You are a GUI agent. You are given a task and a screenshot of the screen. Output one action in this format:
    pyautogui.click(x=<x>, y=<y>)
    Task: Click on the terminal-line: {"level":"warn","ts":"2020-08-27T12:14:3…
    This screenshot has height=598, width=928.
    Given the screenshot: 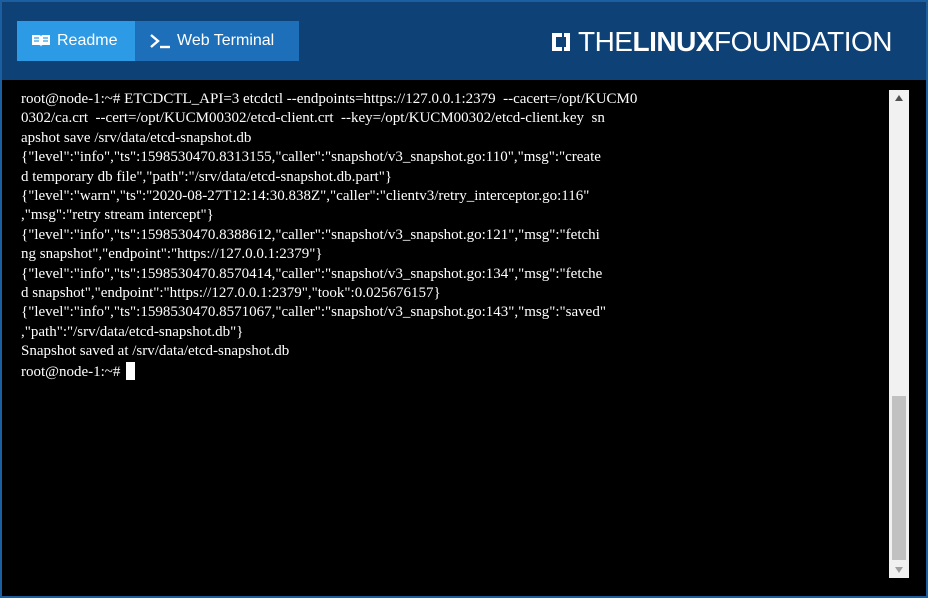 What is the action you would take?
    pyautogui.click(x=305, y=196)
    